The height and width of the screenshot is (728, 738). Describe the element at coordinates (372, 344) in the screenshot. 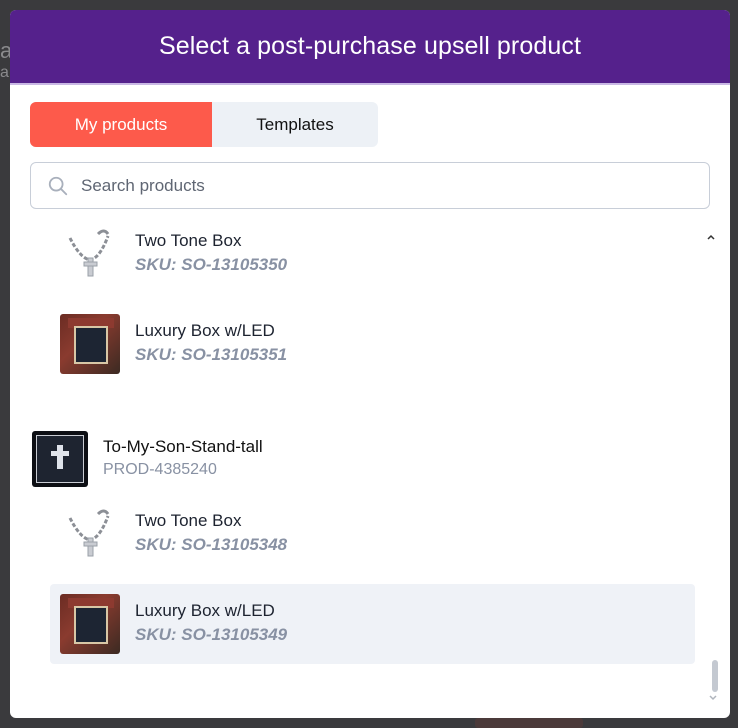

I see `list-item: Luxury Box w/LED SKU: SO-13105351` at that location.